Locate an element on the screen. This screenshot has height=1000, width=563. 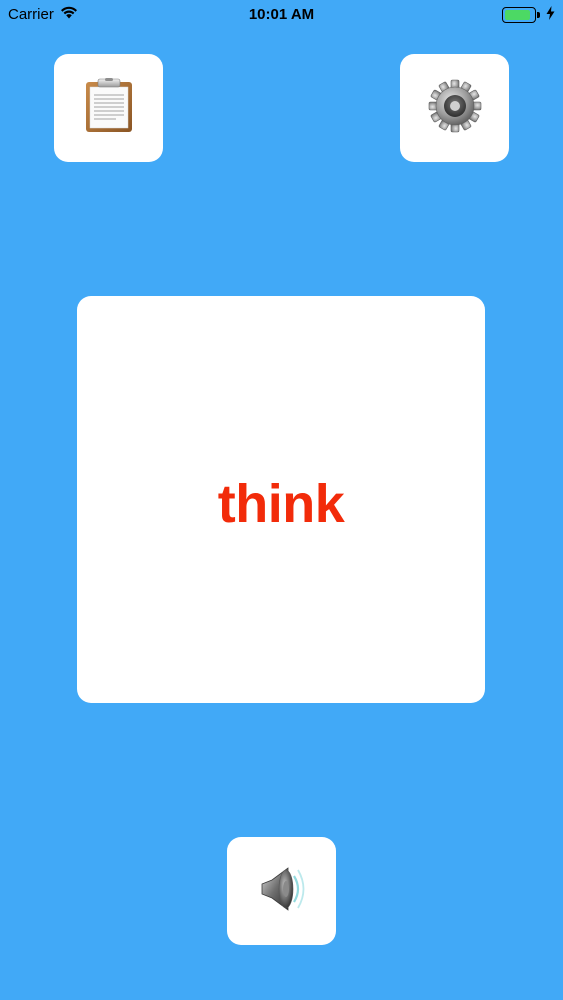
gear-icon is located at coordinates (455, 108).